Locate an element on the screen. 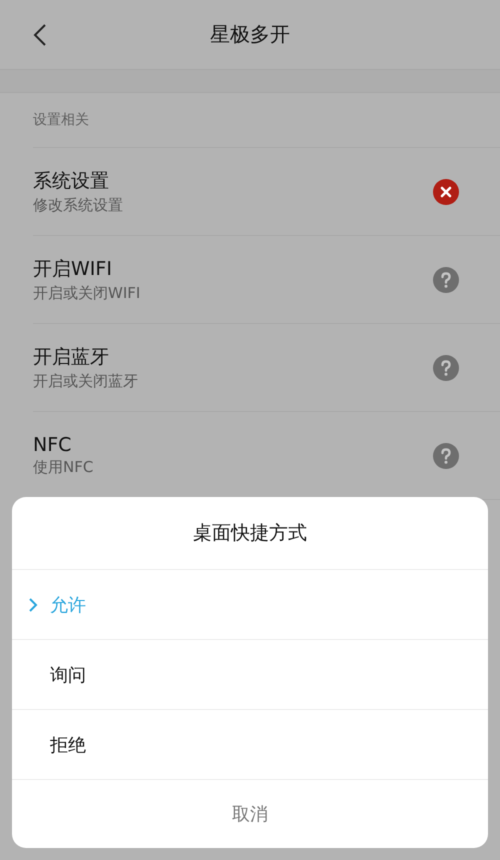 The image size is (500, 860). setting-title: 系统设置 is located at coordinates (71, 181).